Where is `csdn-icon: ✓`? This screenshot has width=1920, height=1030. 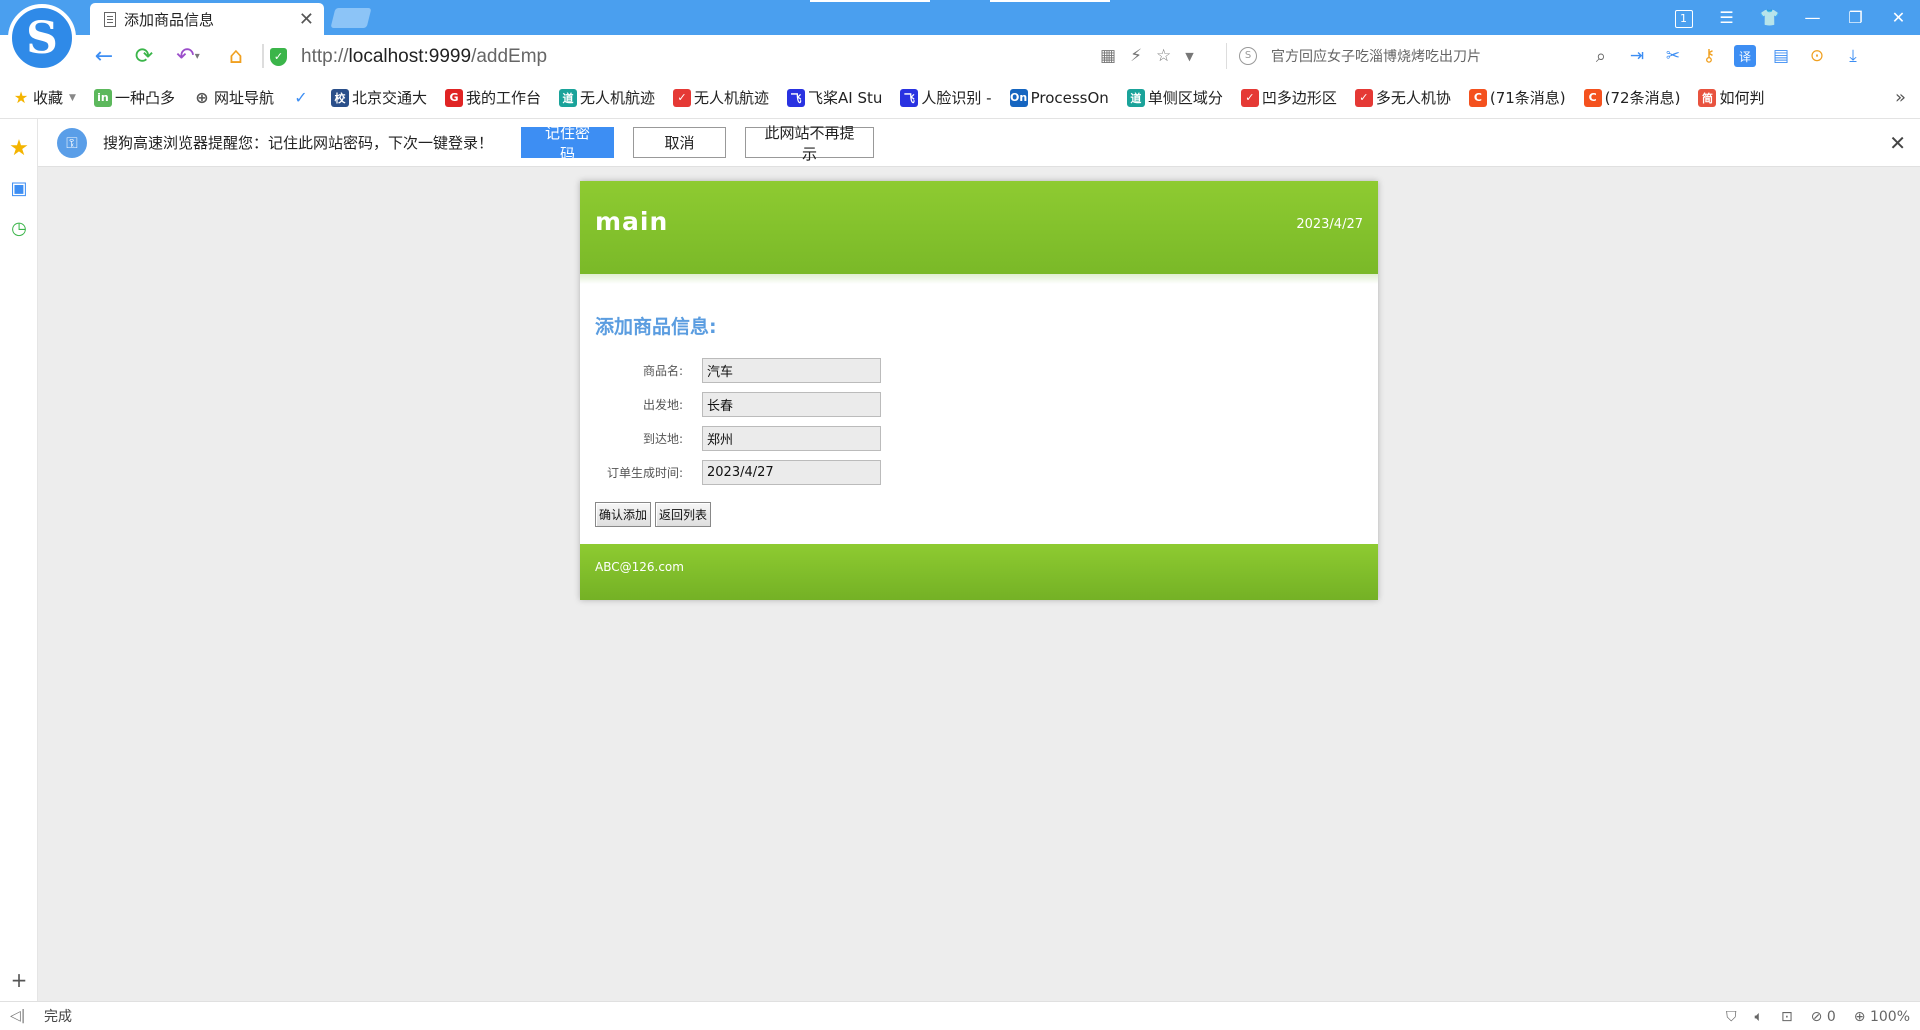 csdn-icon: ✓ is located at coordinates (1249, 97).